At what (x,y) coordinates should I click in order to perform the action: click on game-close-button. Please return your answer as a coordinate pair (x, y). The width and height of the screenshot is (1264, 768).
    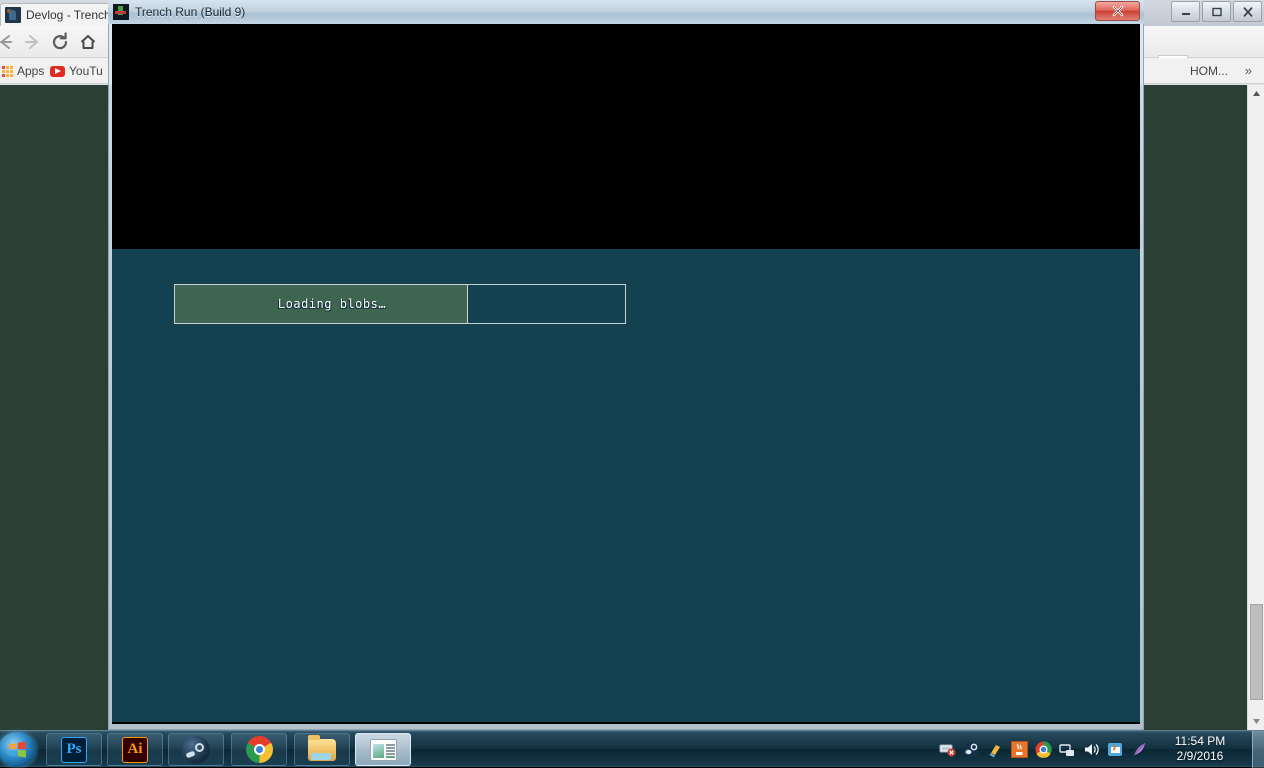
    Looking at the image, I should click on (1117, 11).